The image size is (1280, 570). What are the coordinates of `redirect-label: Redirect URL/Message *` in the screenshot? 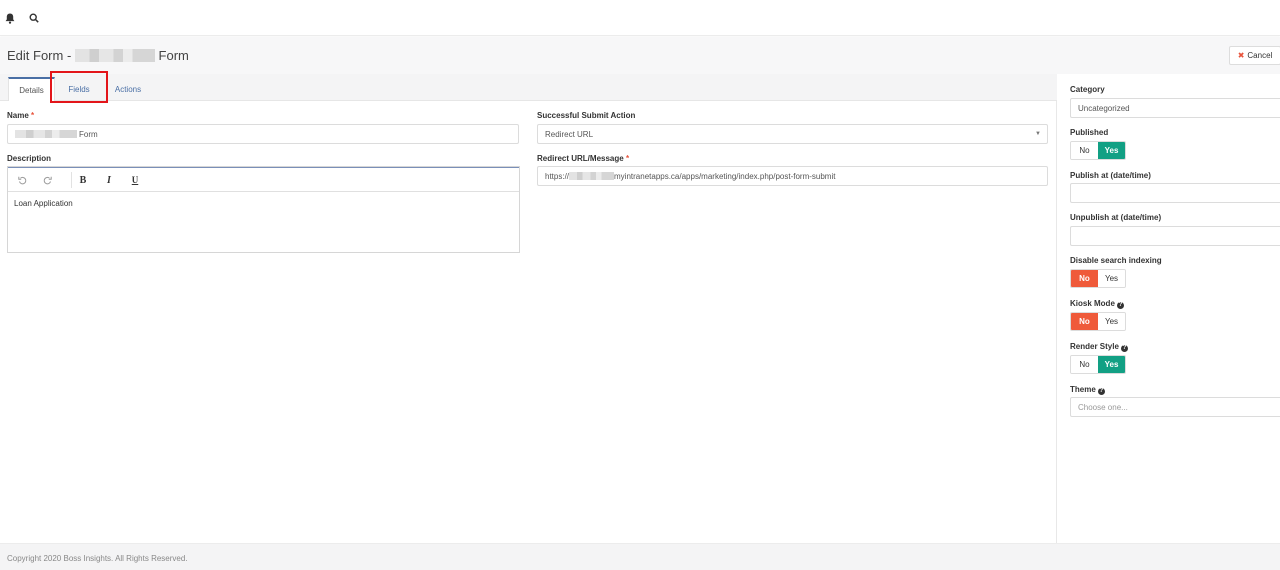 It's located at (583, 158).